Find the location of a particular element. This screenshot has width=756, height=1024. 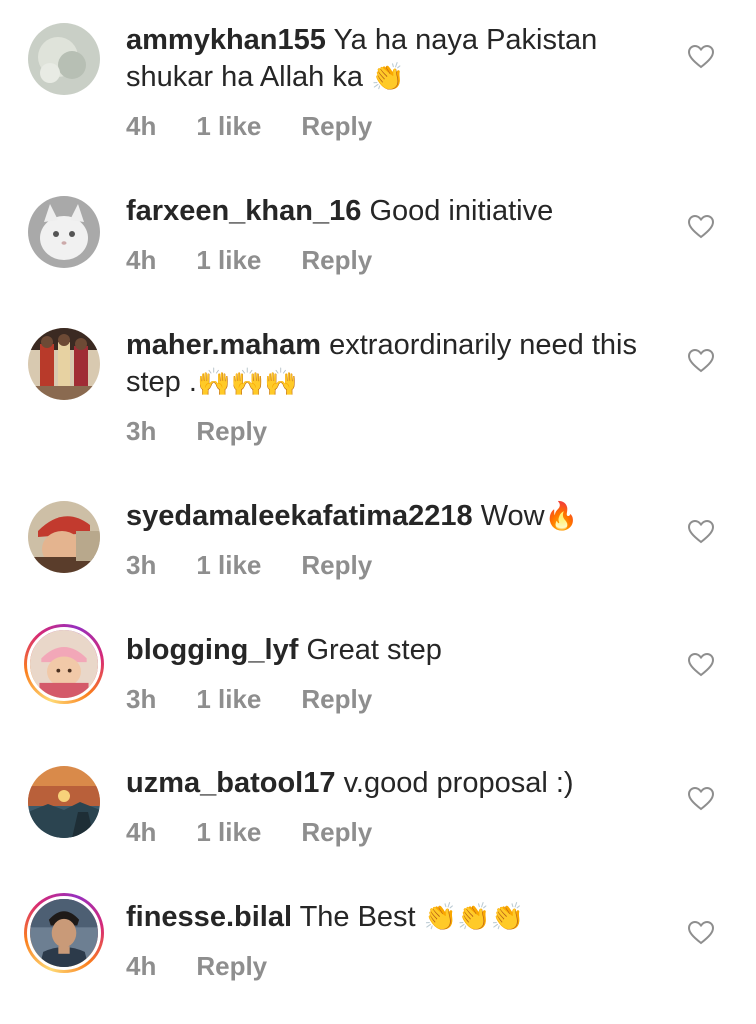

comment-body: v.good proposal :) is located at coordinates (458, 783).